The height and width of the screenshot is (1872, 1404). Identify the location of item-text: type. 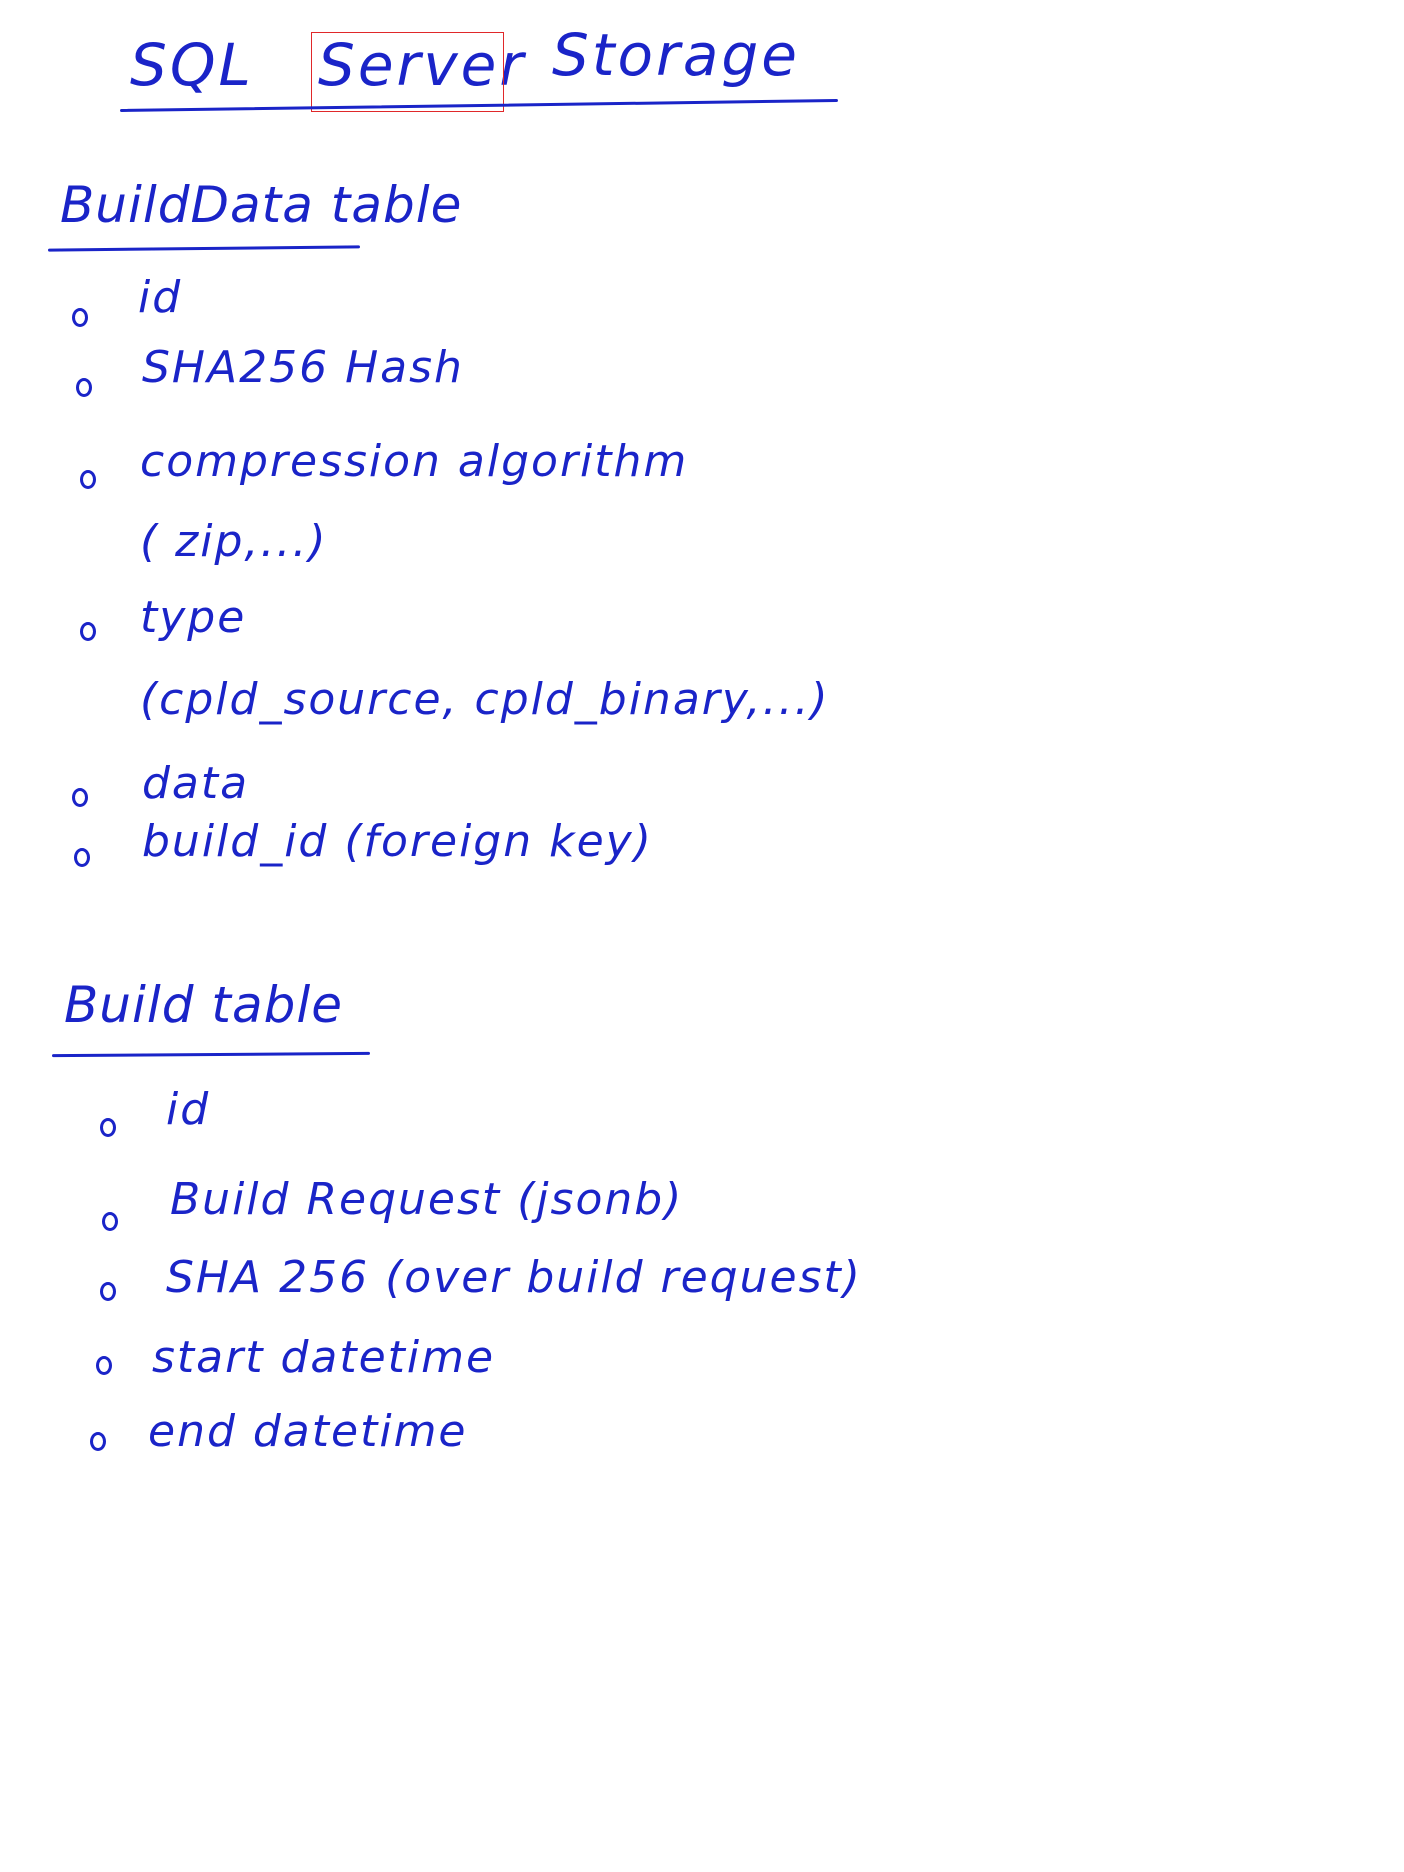
(193, 617).